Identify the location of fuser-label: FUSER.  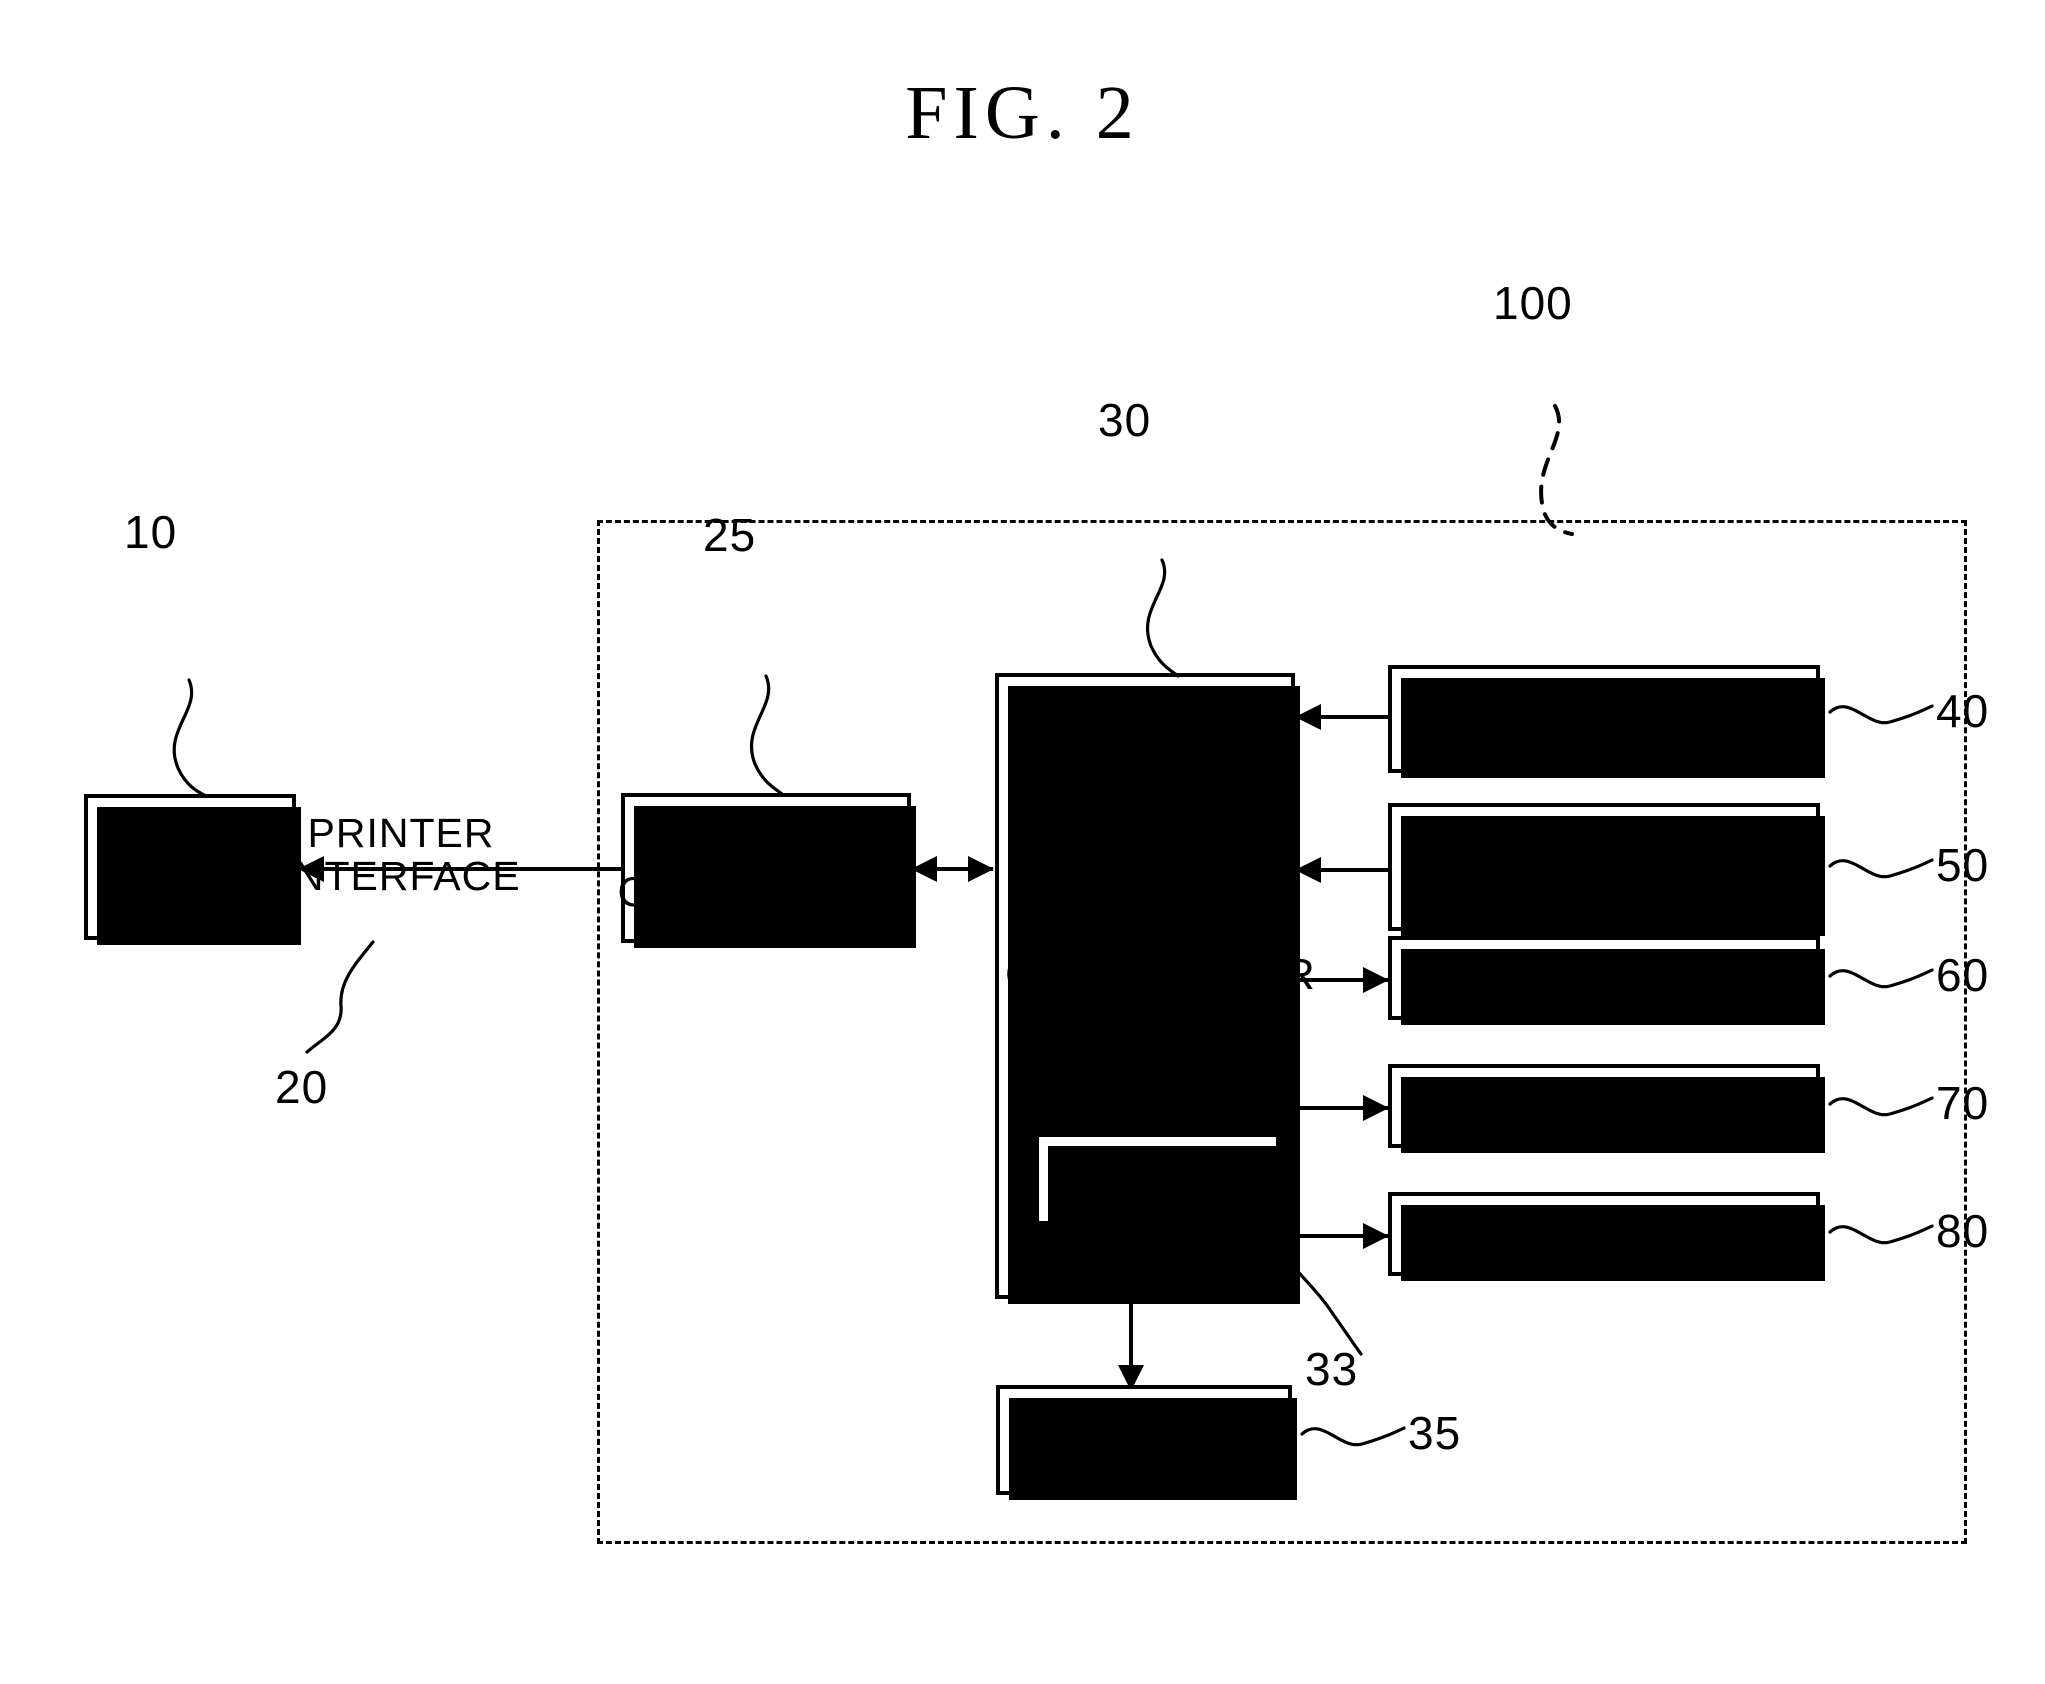
(1604, 1105).